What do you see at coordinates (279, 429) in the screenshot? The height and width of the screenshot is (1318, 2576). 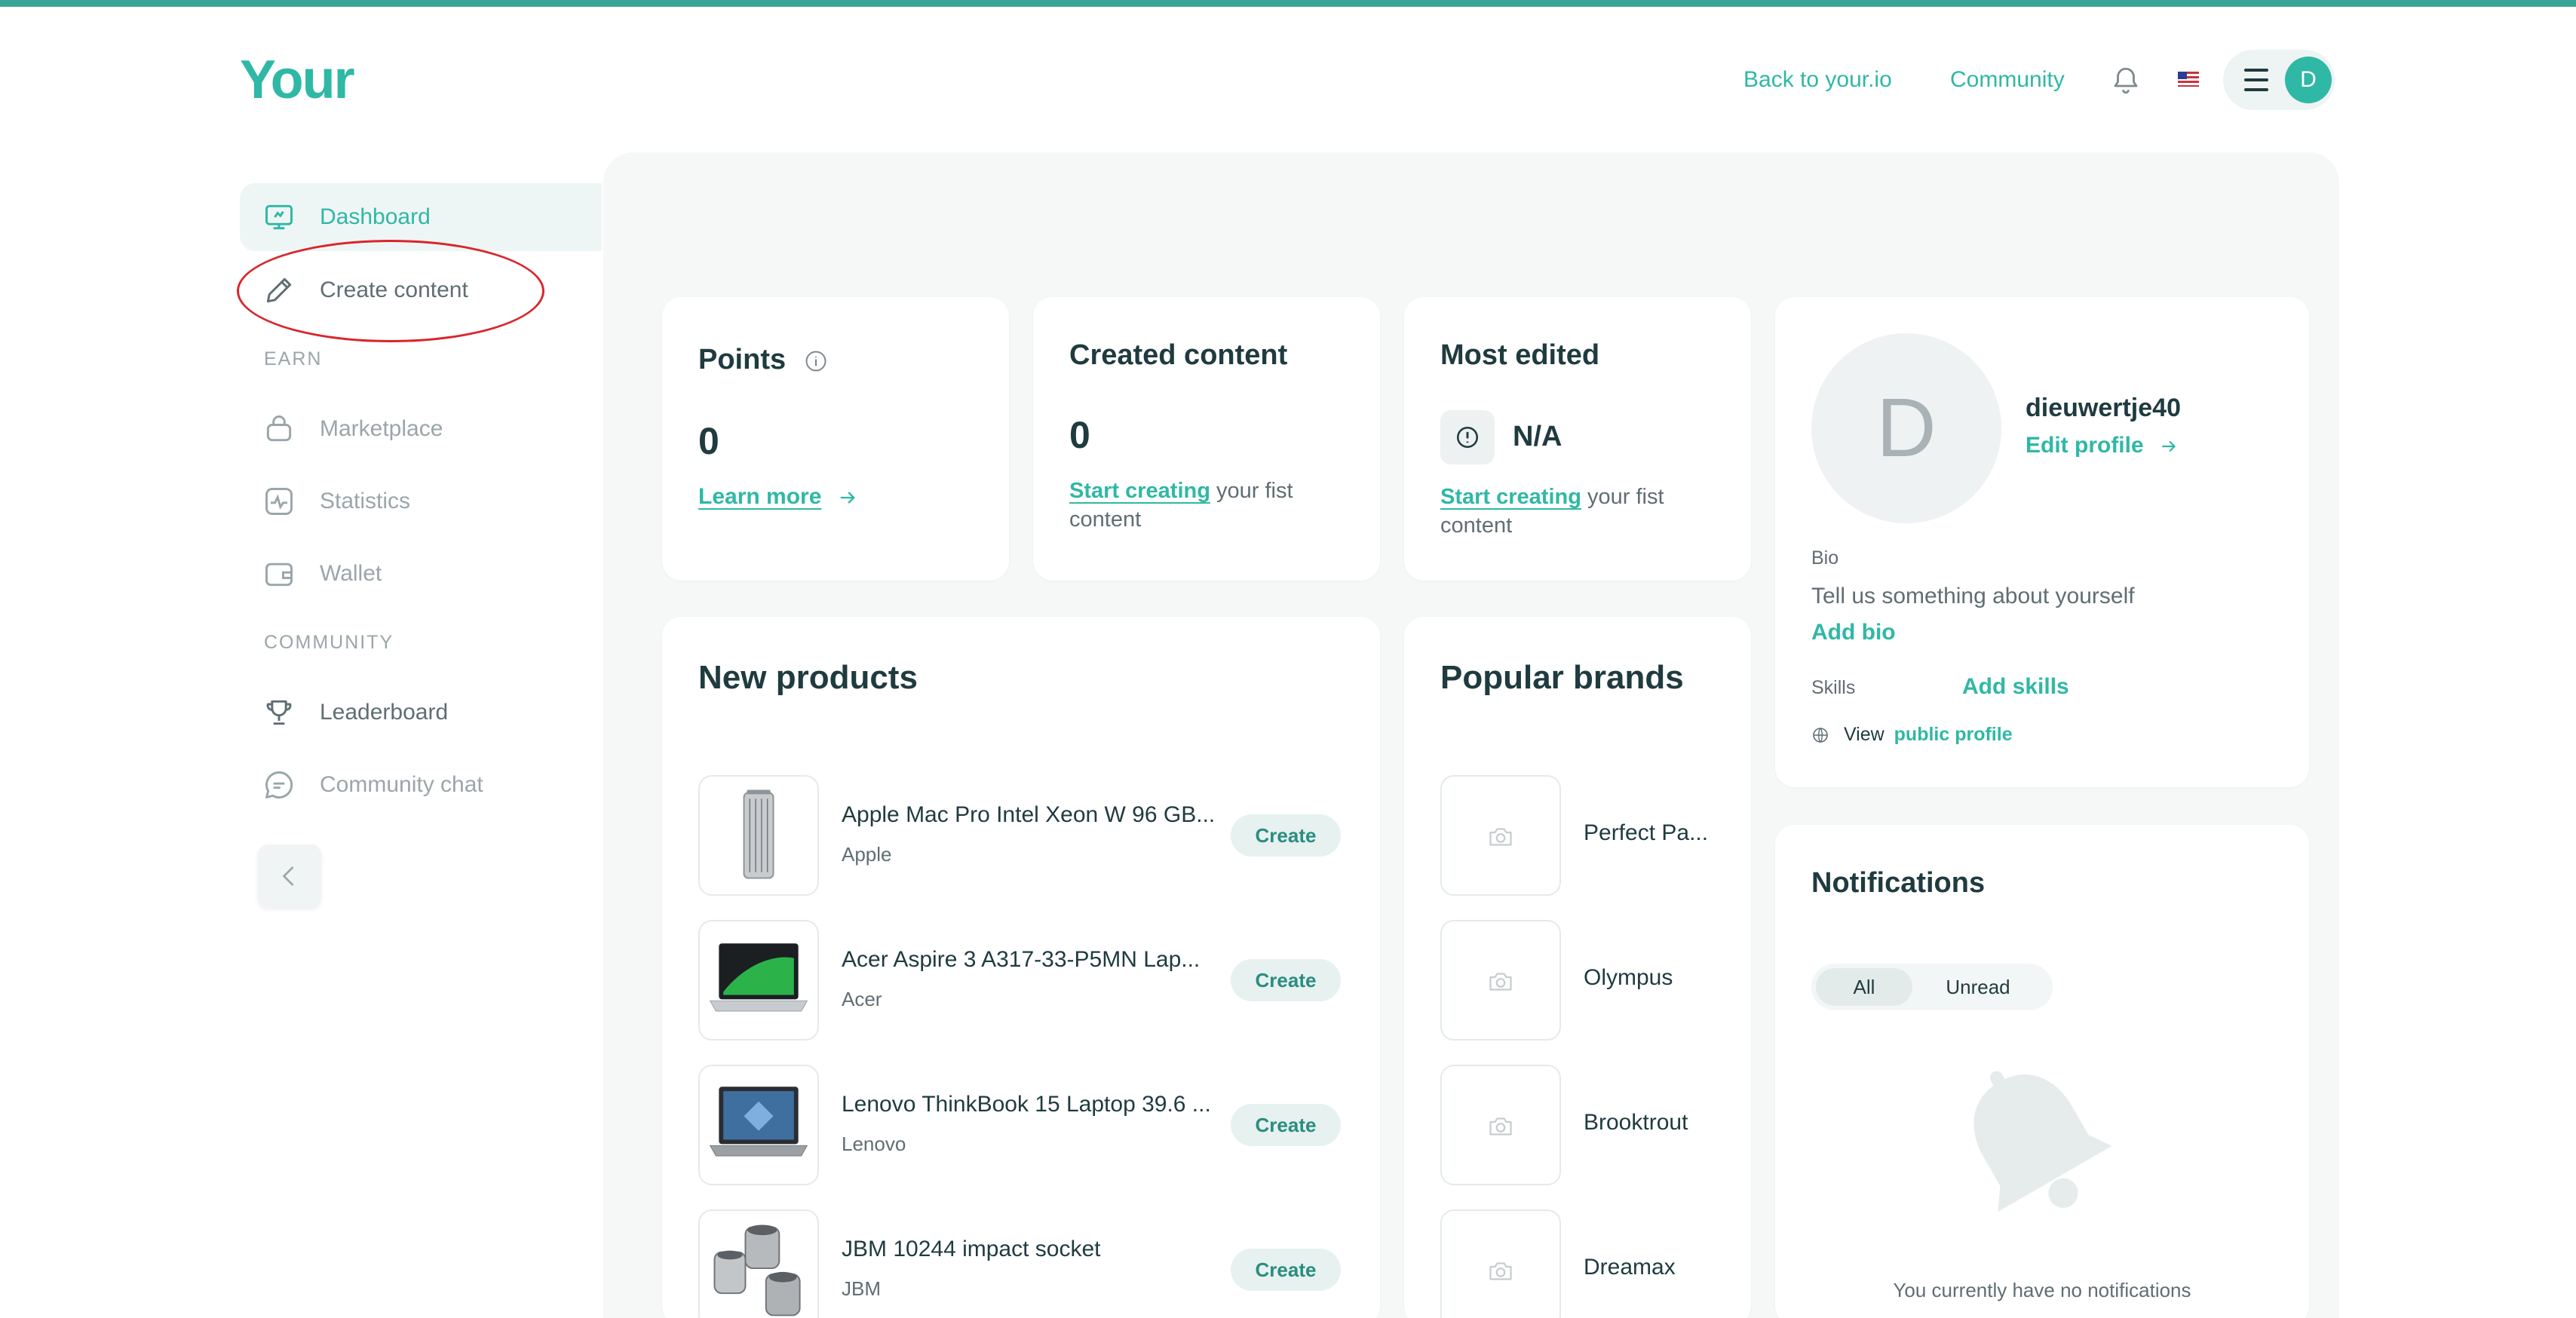 I see `basket-icon` at bounding box center [279, 429].